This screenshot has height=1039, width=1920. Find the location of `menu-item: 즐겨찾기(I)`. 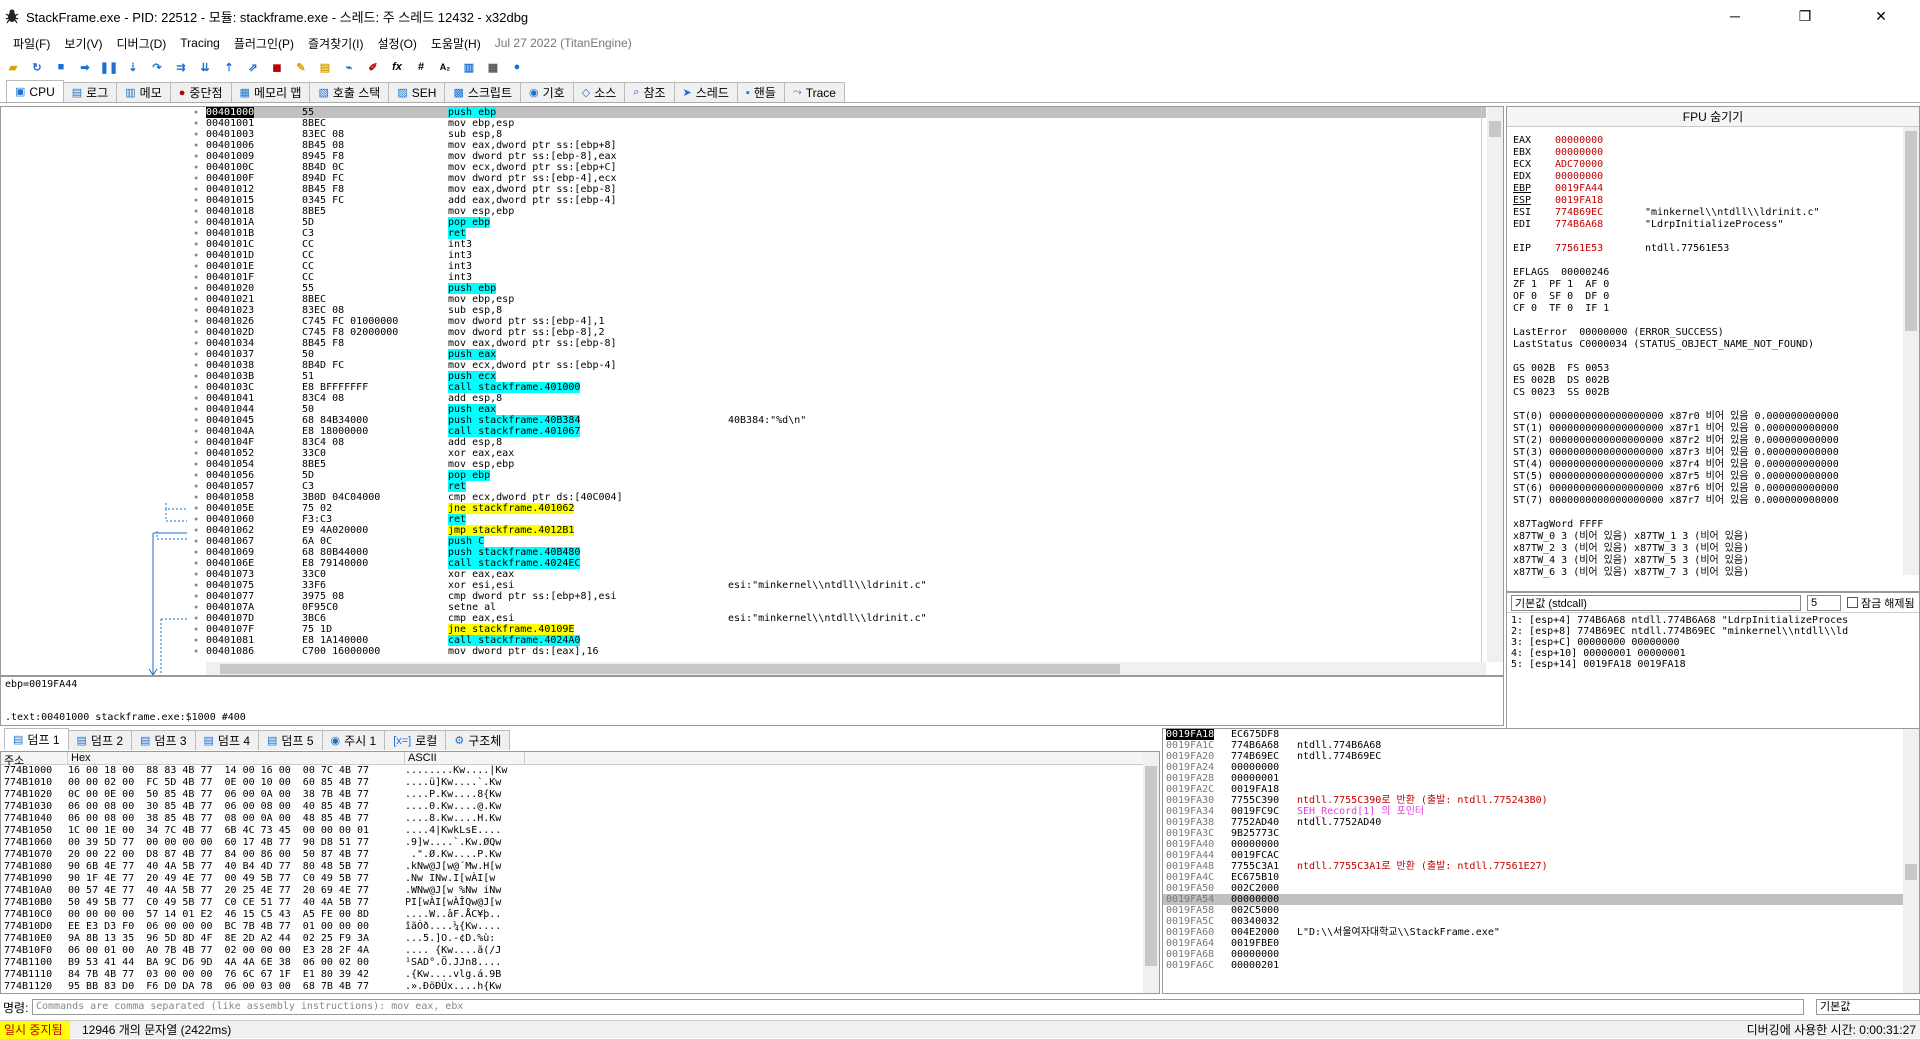

menu-item: 즐겨찾기(I) is located at coordinates (336, 43).